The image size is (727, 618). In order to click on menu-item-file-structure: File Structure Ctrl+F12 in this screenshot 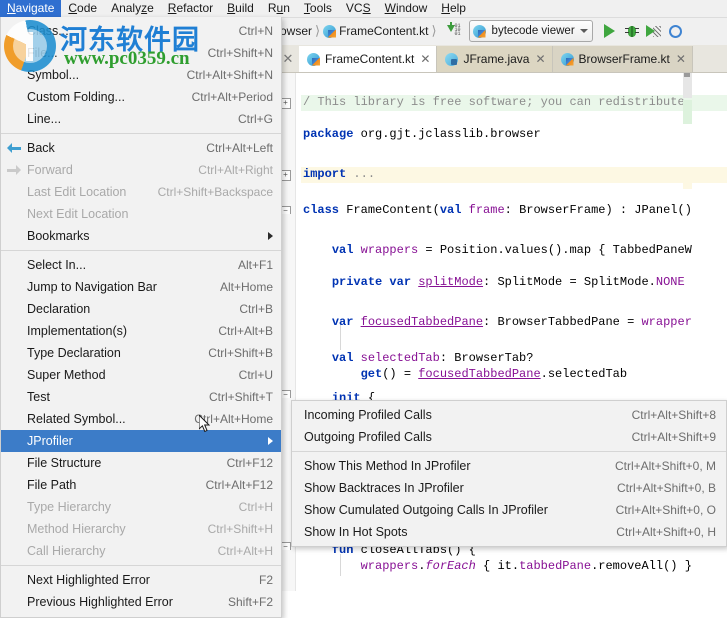, I will do `click(141, 463)`.